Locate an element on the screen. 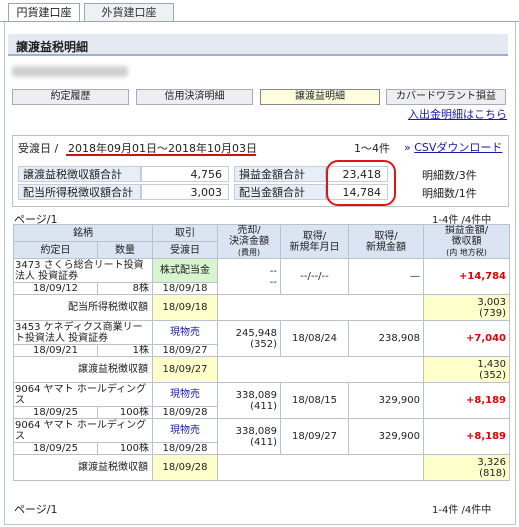 Image resolution: width=519 pixels, height=527 pixels. page-title: 譲渡益税明細 is located at coordinates (52, 47).